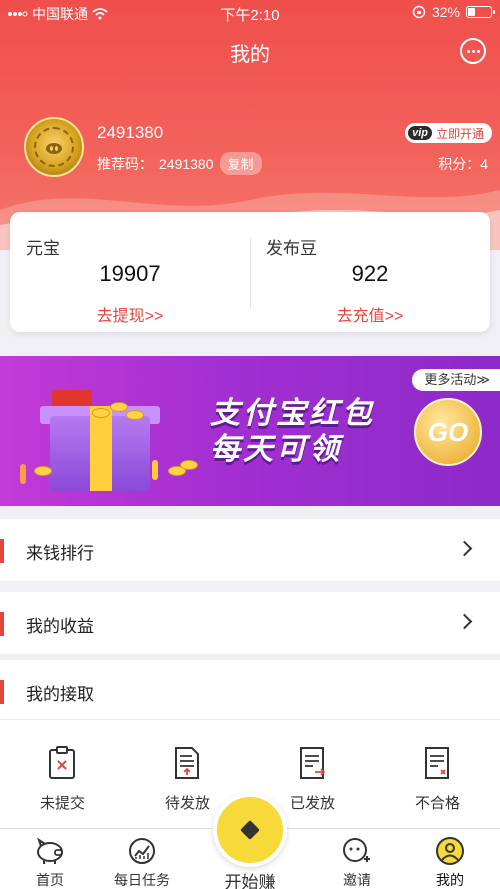 The image size is (500, 889). Describe the element at coordinates (450, 851) in the screenshot. I see `profile-icon` at that location.